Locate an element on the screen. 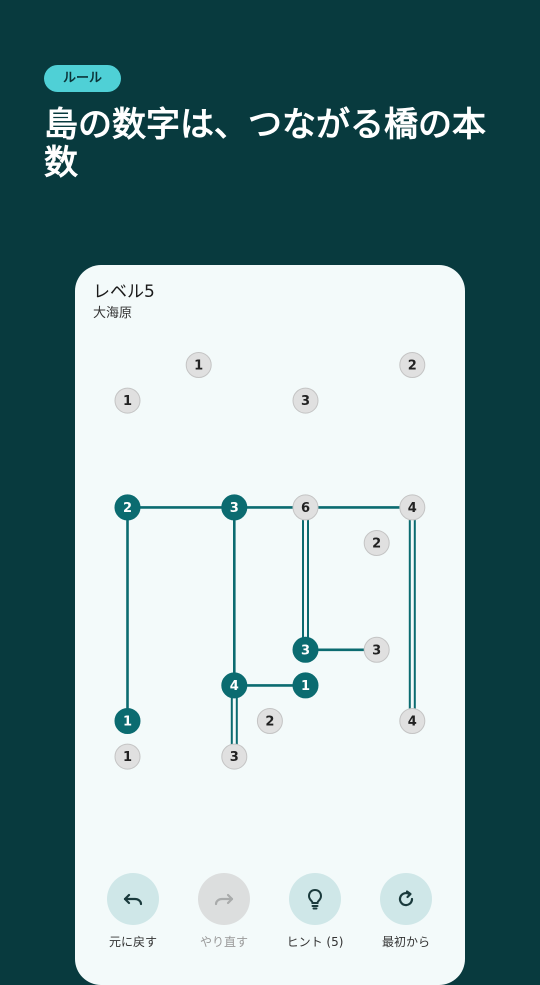 The height and width of the screenshot is (985, 540). island-j: 3 is located at coordinates (305, 649).